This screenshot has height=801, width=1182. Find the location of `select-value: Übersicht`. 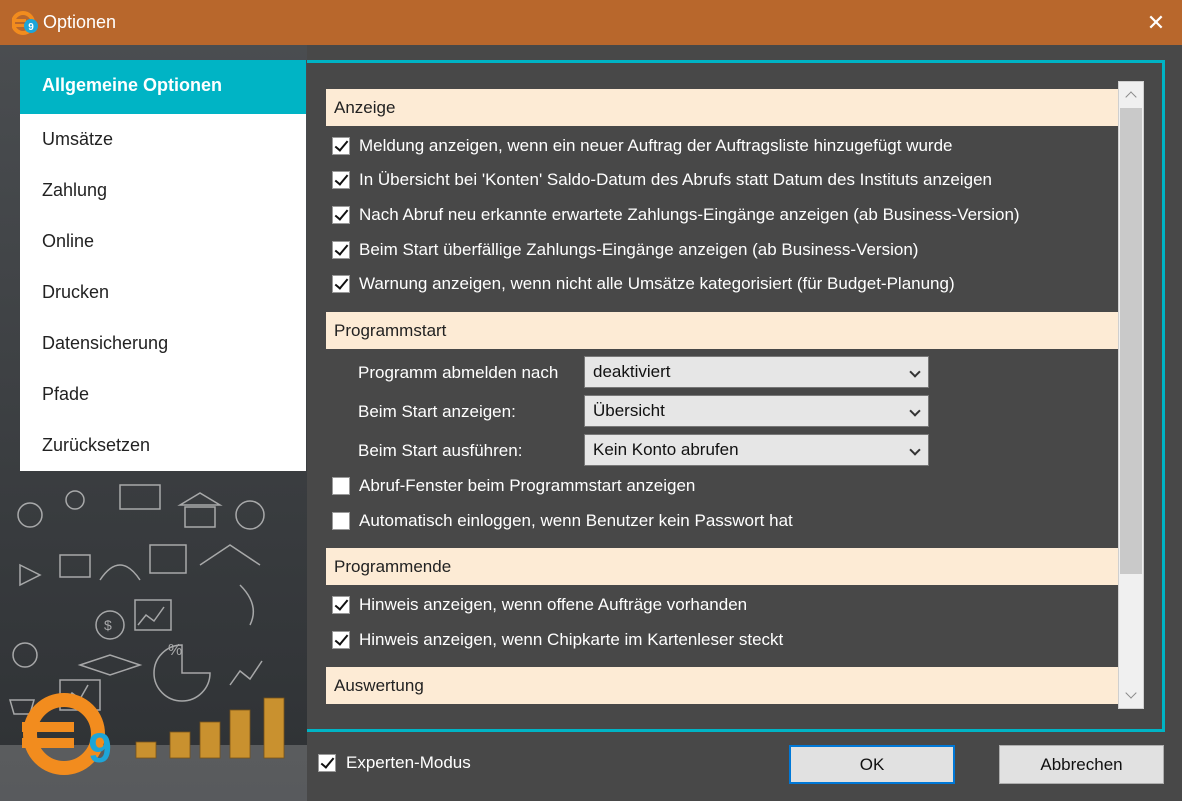

select-value: Übersicht is located at coordinates (629, 410).